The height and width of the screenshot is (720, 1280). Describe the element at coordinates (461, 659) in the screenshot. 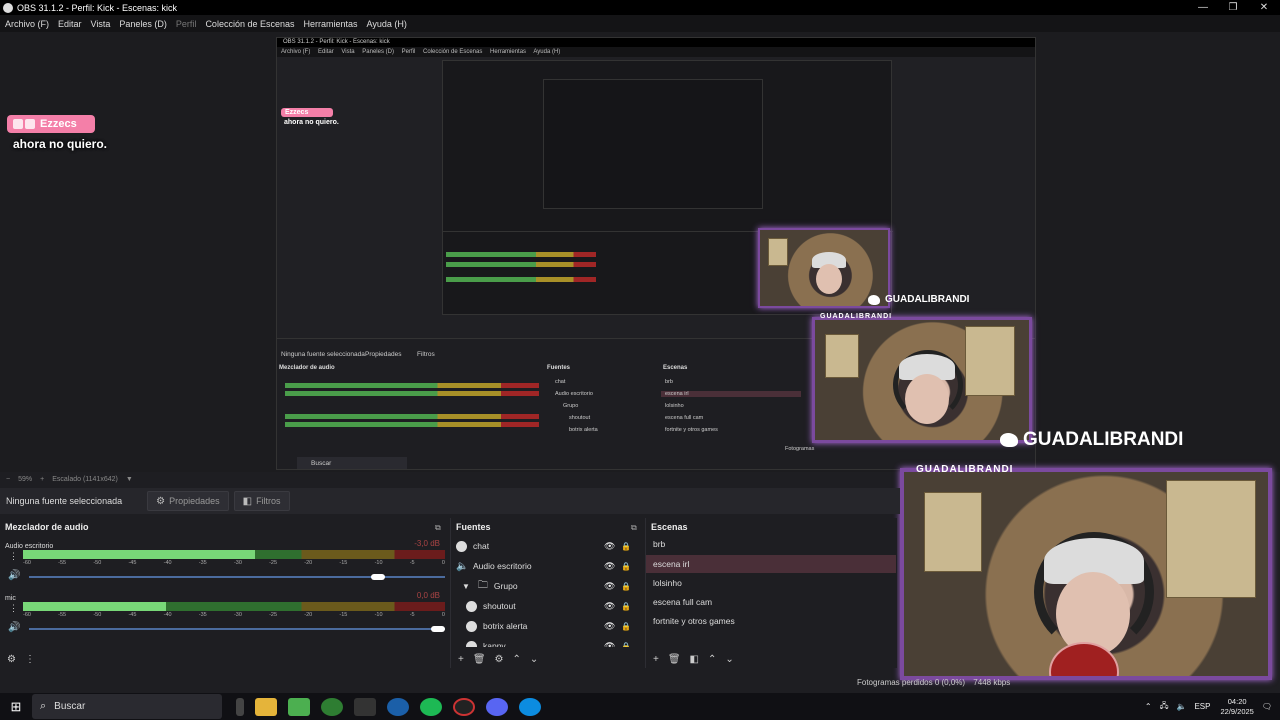

I see `add-source-button: +` at that location.